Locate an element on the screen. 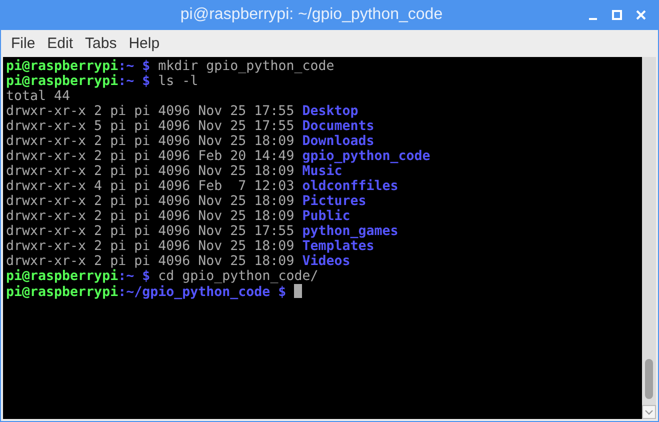 This screenshot has width=659, height=422. maximize-icon is located at coordinates (617, 15).